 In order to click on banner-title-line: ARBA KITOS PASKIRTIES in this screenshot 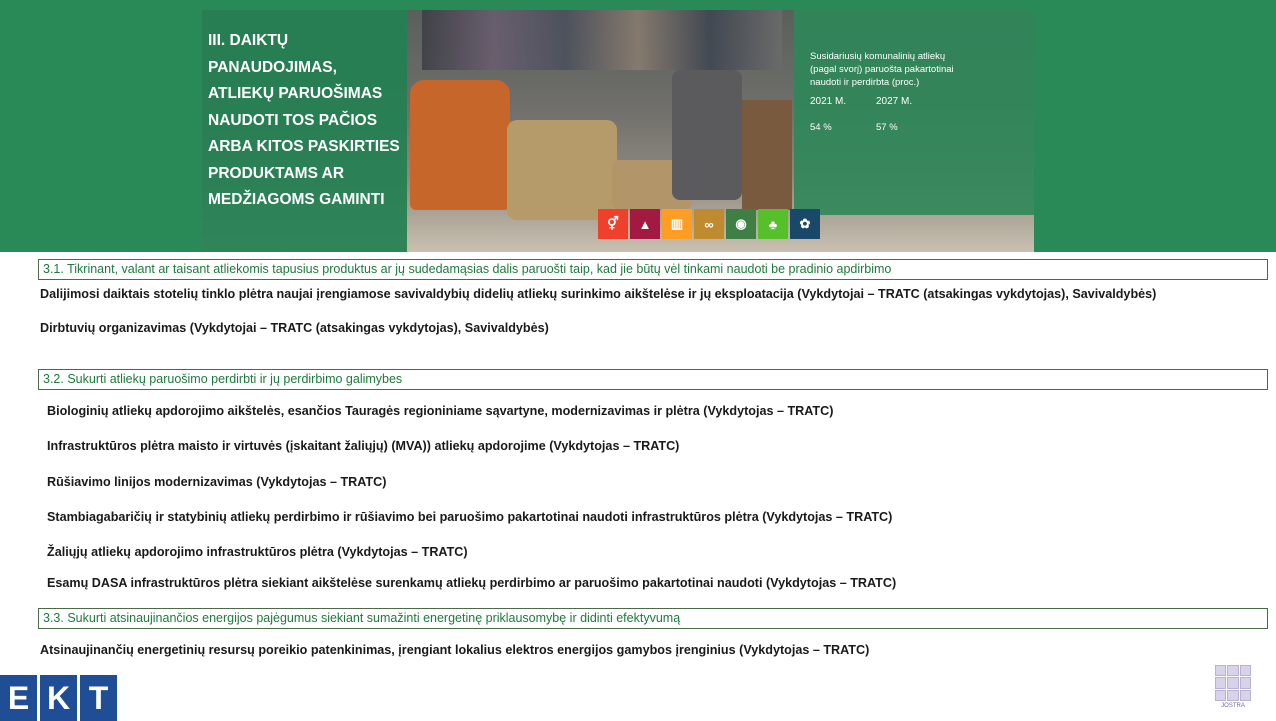, I will do `click(304, 146)`.